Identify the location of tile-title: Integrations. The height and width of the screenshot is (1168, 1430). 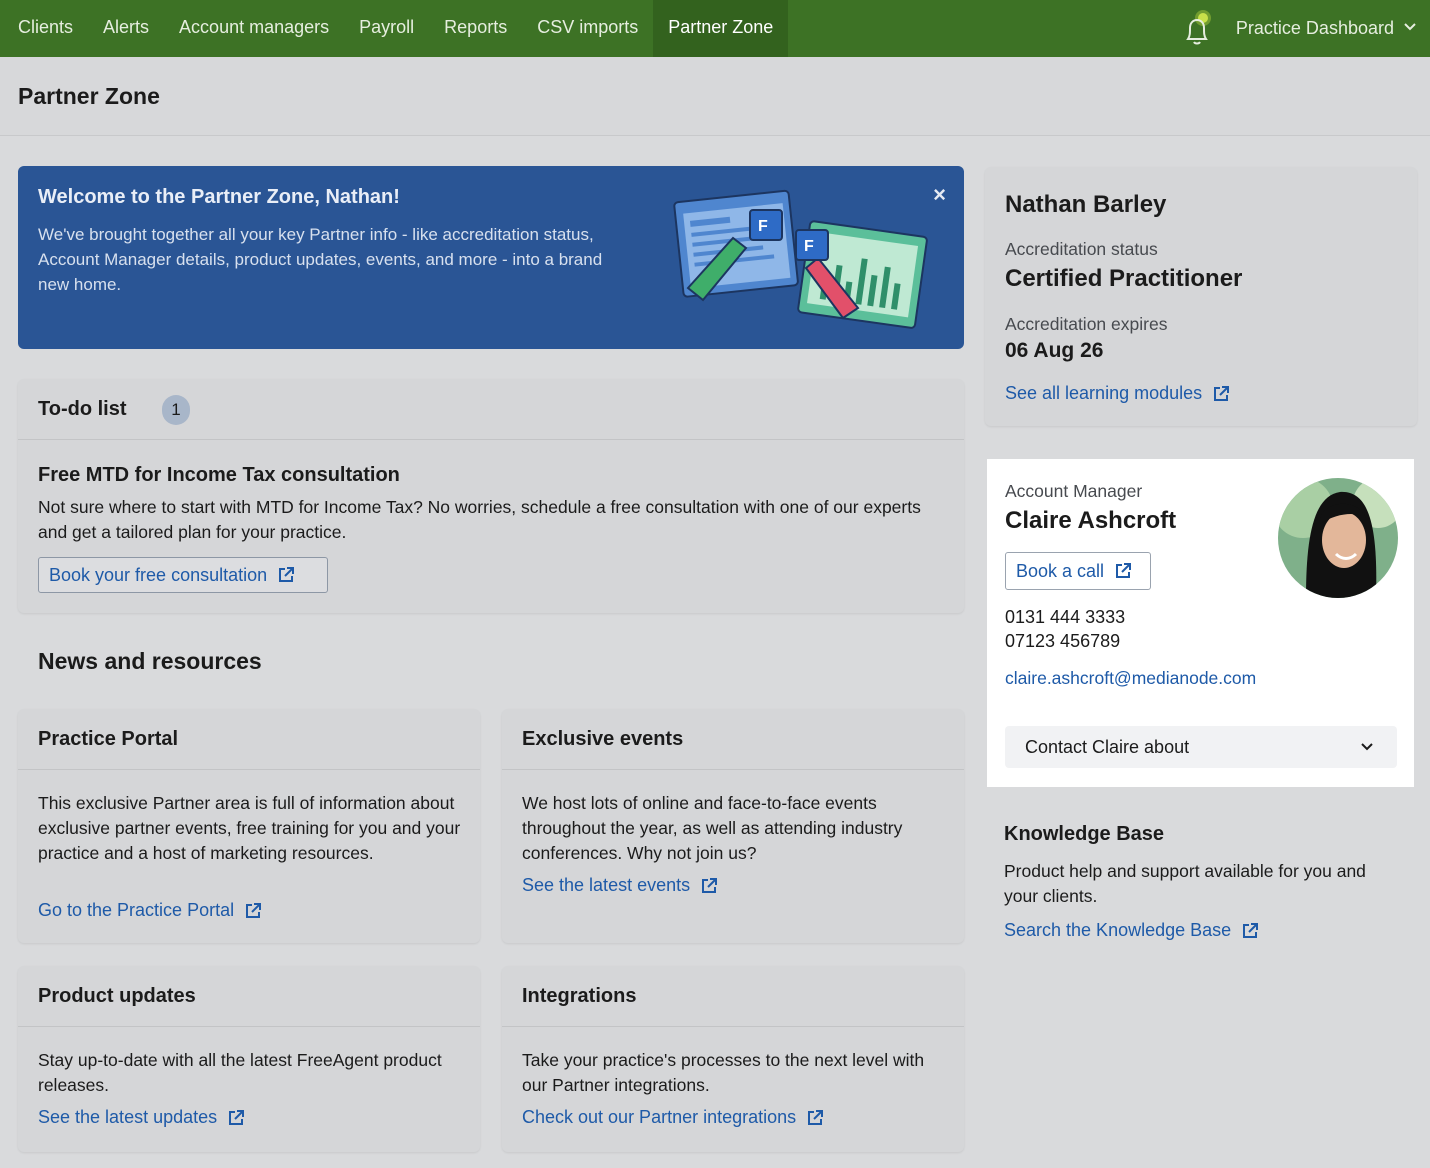
(579, 996).